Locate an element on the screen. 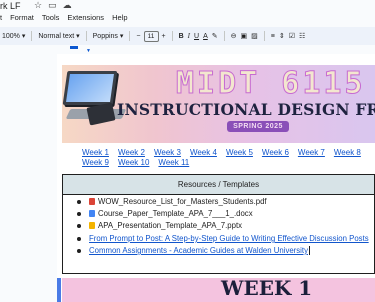  list-item: APA_Presentation_Template_APA_7.pptx is located at coordinates (159, 225).